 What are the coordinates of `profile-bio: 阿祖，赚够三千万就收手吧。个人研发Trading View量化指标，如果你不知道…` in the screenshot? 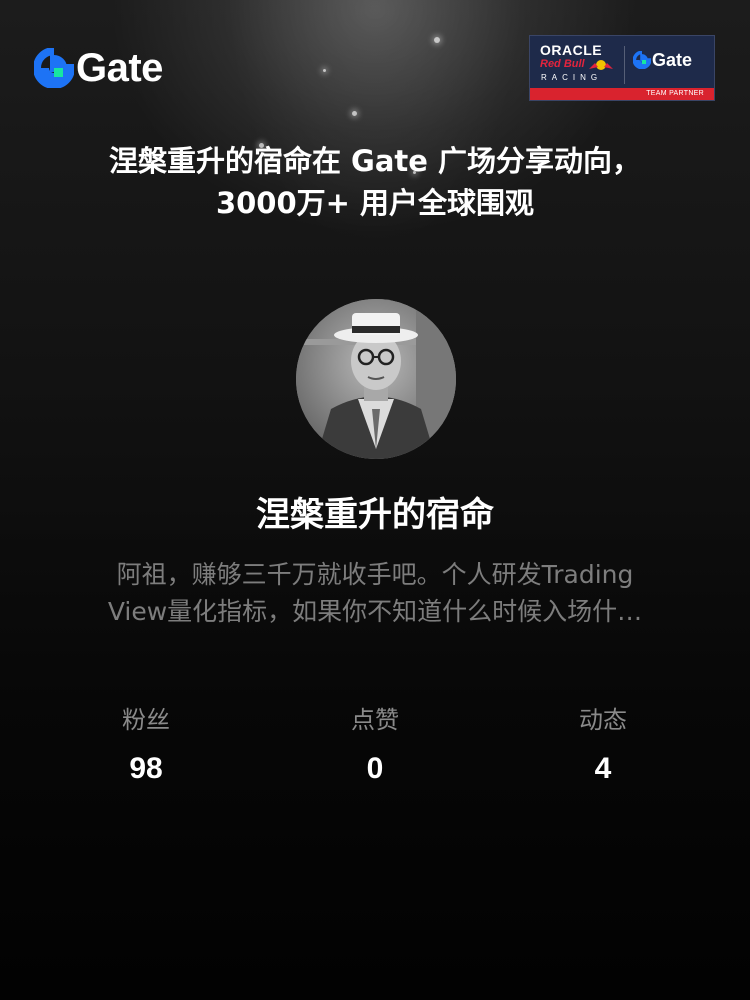 It's located at (375, 593).